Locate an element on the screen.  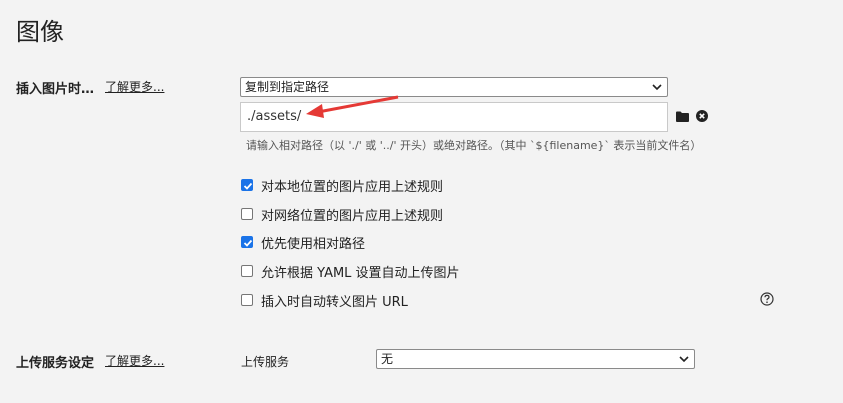
image-path-value: ./assets/ is located at coordinates (274, 116).